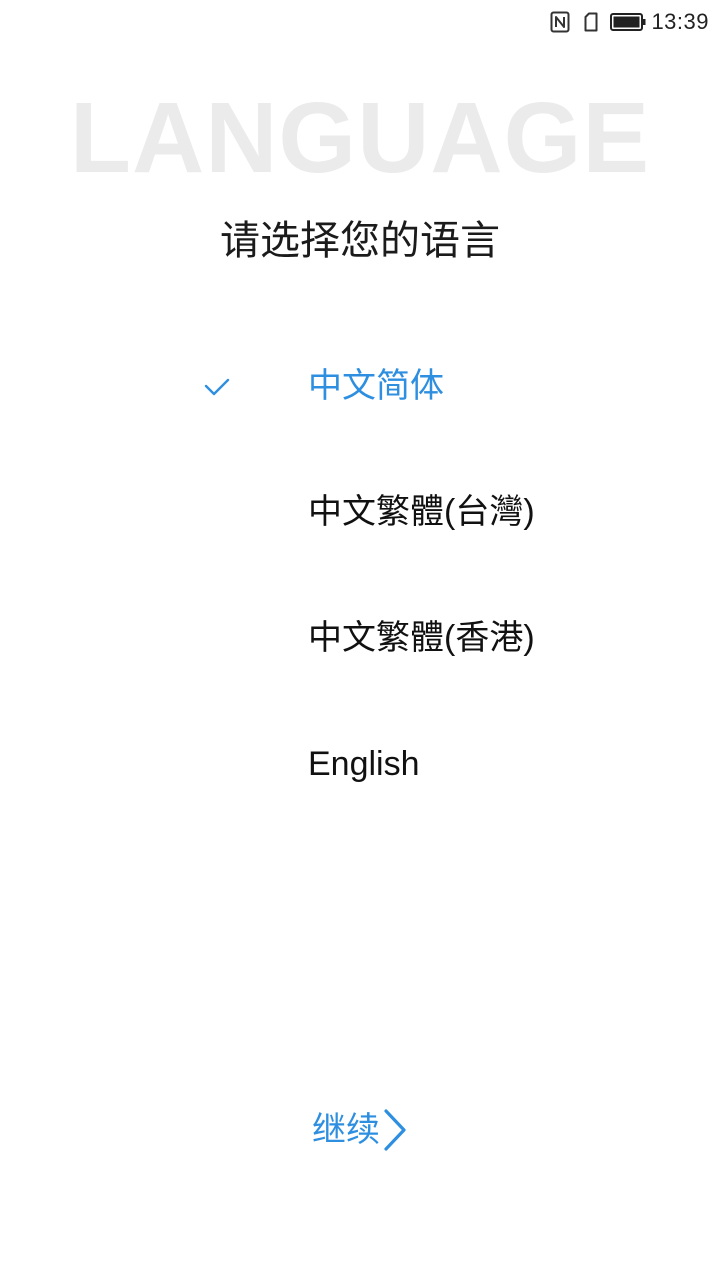 This screenshot has height=1280, width=720. I want to click on language-option-zh-hant-tw: 中文繁體(台灣), so click(360, 512).